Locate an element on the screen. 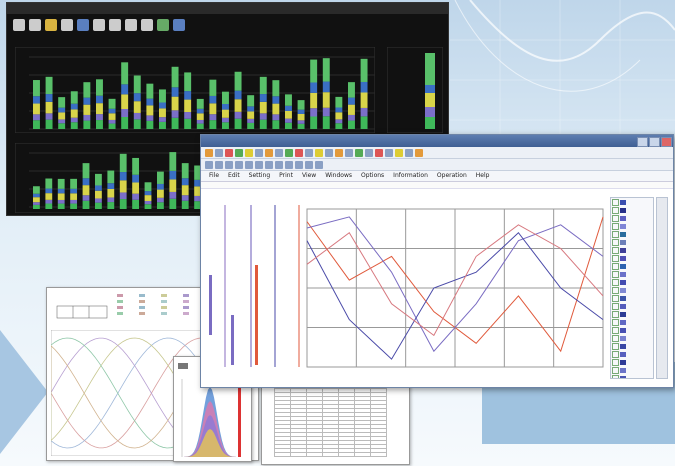  menu-item-operation: Operation is located at coordinates (452, 176).